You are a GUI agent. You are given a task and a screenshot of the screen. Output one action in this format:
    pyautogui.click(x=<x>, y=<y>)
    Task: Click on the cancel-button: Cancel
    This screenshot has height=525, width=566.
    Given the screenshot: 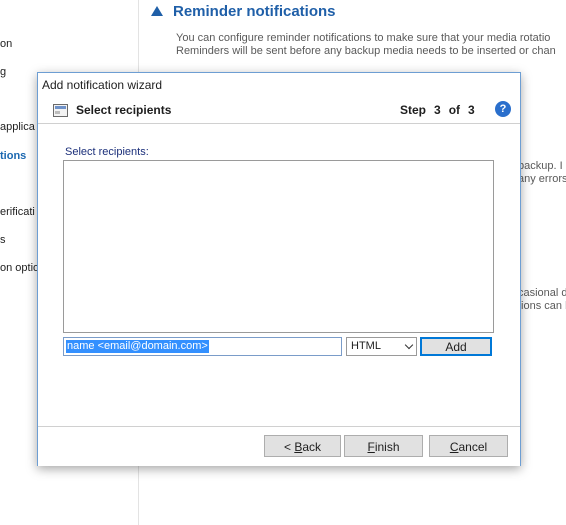 What is the action you would take?
    pyautogui.click(x=468, y=446)
    